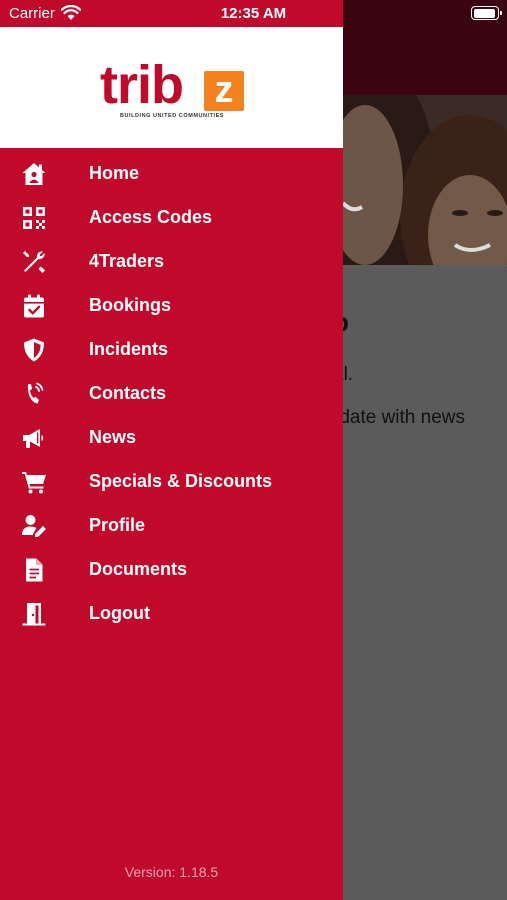 The image size is (507, 900). I want to click on phone-icon, so click(34, 394).